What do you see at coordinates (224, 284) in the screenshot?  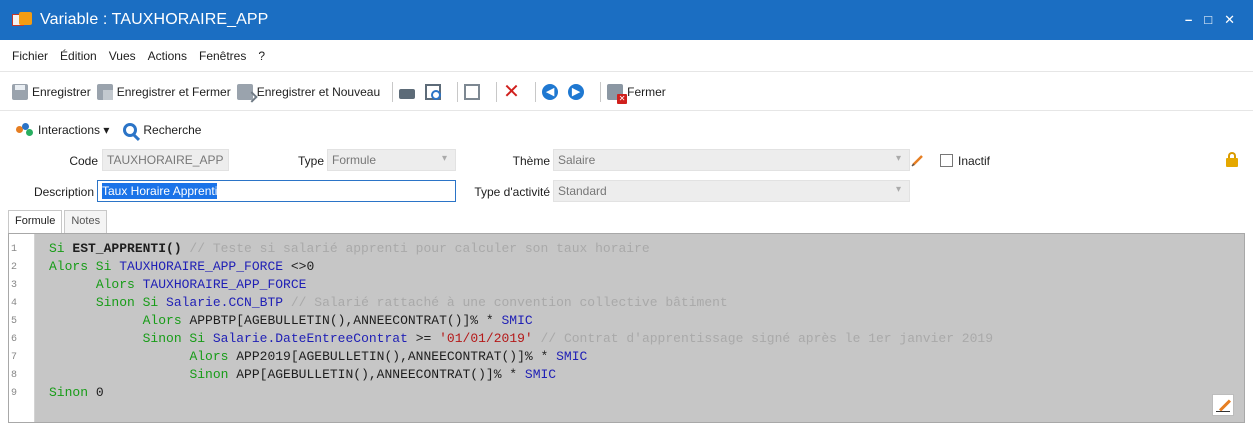 I see `code-token: TAUXHORAIRE_APP_FORCE` at bounding box center [224, 284].